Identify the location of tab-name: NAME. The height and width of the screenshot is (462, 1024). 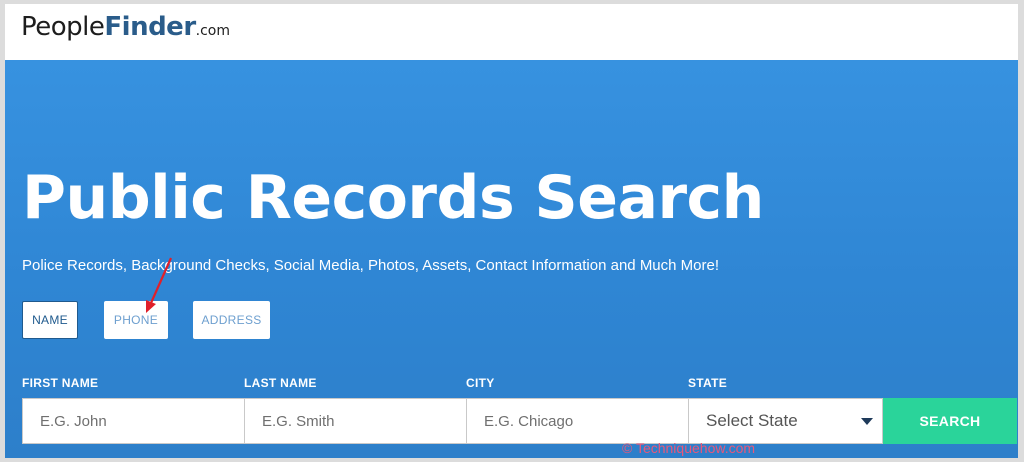
(50, 320).